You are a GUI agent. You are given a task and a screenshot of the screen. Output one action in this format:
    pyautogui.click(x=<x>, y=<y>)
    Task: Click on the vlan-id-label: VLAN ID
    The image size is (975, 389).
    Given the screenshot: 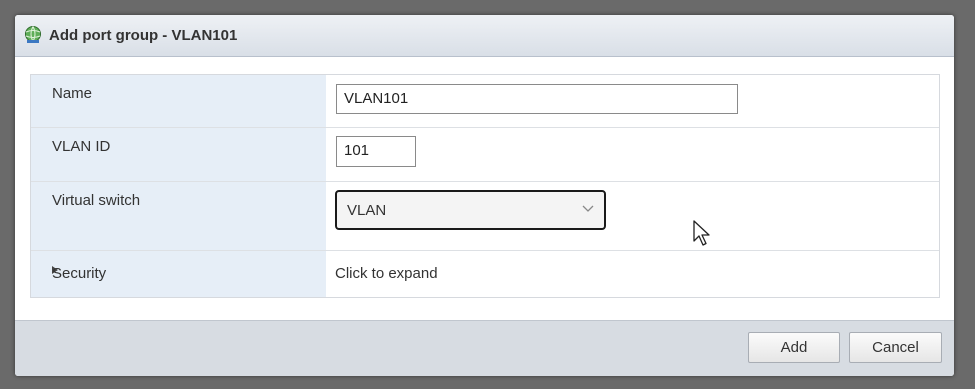 What is the action you would take?
    pyautogui.click(x=81, y=146)
    